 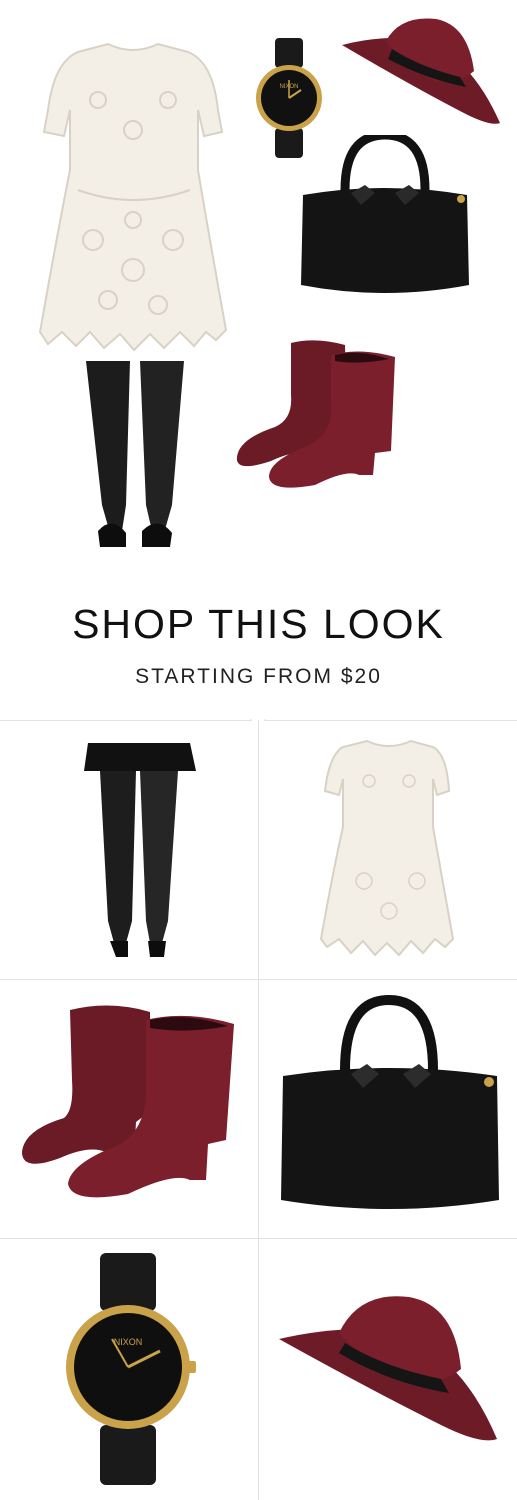 I want to click on hat-image, so click(x=421, y=71).